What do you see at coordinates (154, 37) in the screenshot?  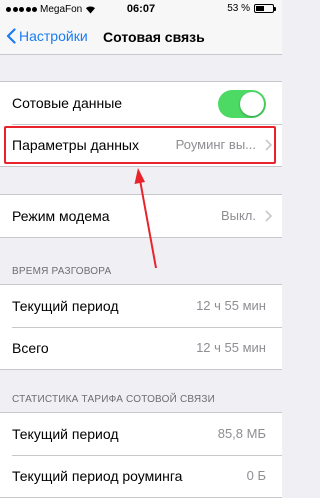 I see `page-title: Сотовая связь` at bounding box center [154, 37].